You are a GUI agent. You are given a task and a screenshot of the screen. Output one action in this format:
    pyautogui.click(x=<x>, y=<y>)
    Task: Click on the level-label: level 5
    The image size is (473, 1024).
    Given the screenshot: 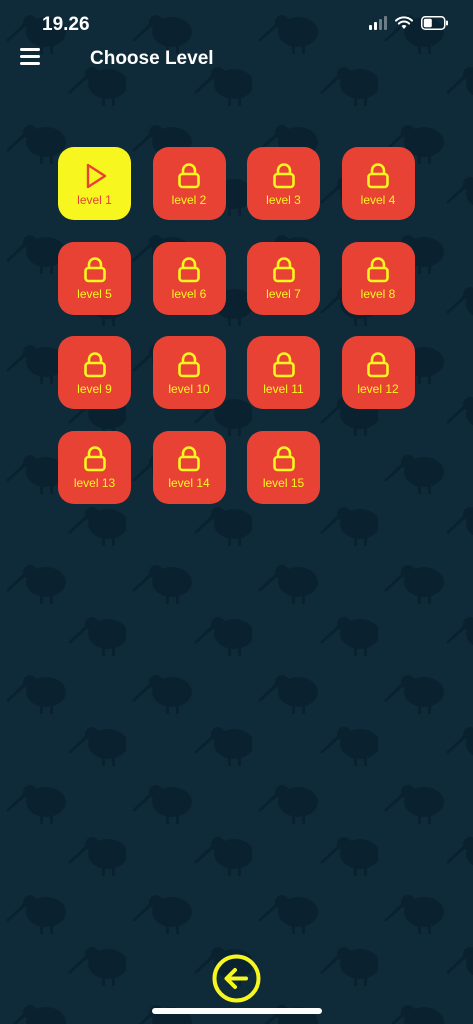 What is the action you would take?
    pyautogui.click(x=94, y=294)
    